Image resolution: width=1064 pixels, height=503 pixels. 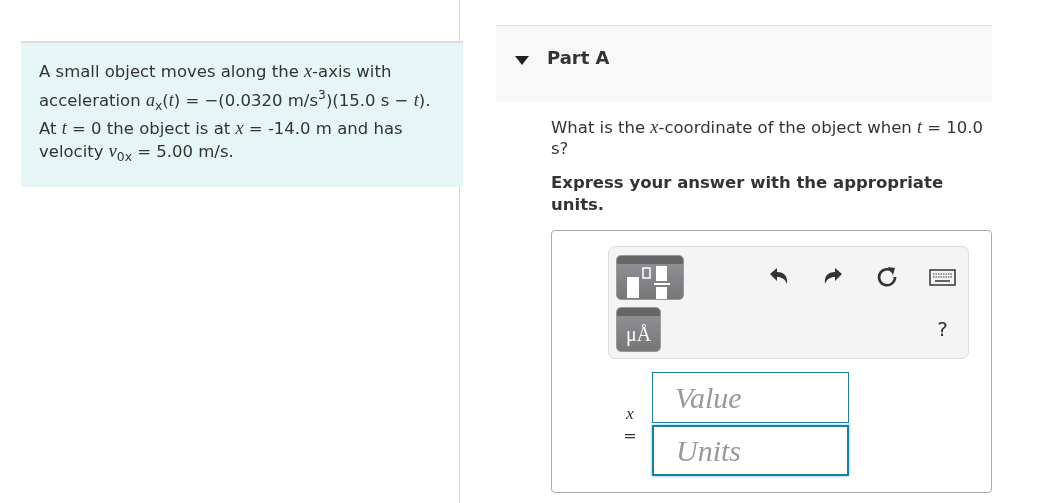 I want to click on keyboard-icon, so click(x=942, y=277).